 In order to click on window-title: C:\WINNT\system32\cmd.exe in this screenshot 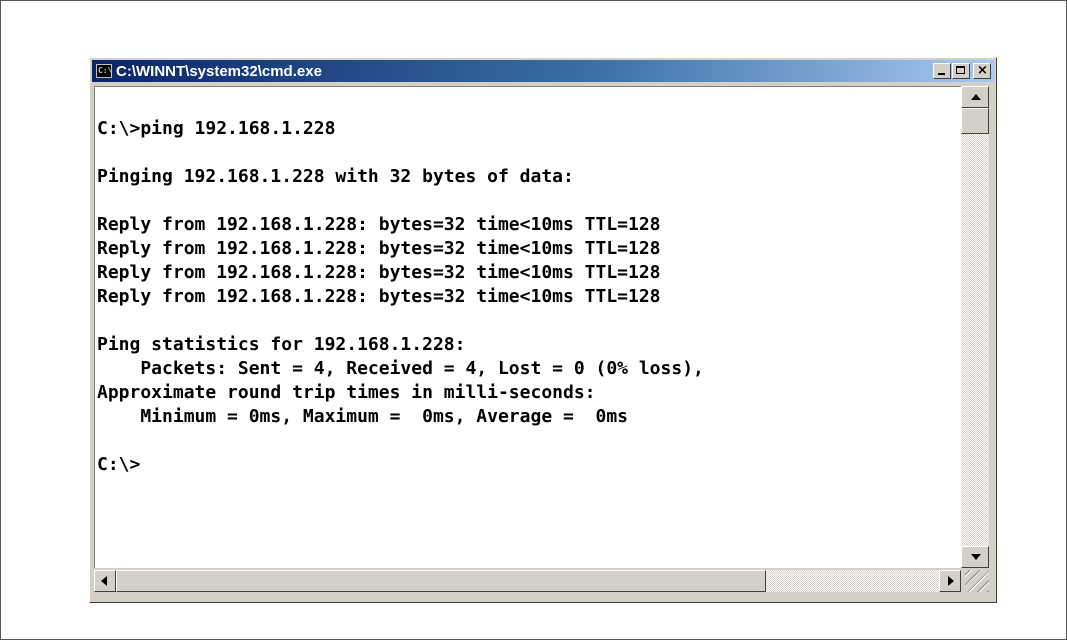, I will do `click(219, 71)`.